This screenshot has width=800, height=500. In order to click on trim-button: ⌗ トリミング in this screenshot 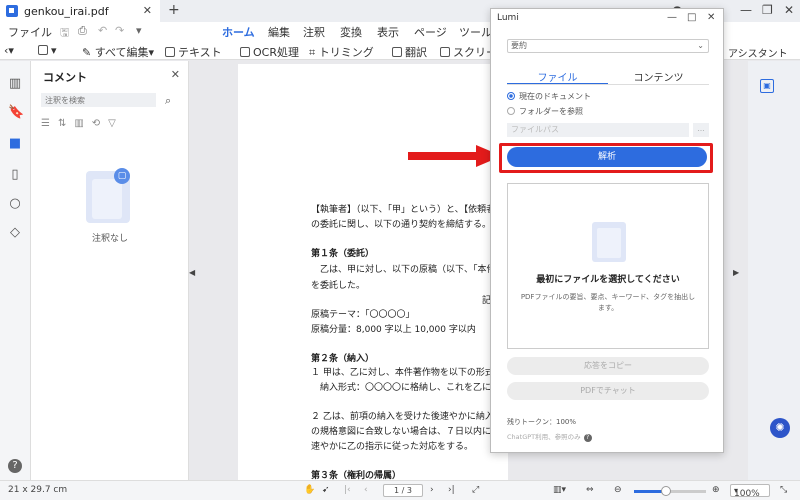, I will do `click(341, 52)`.